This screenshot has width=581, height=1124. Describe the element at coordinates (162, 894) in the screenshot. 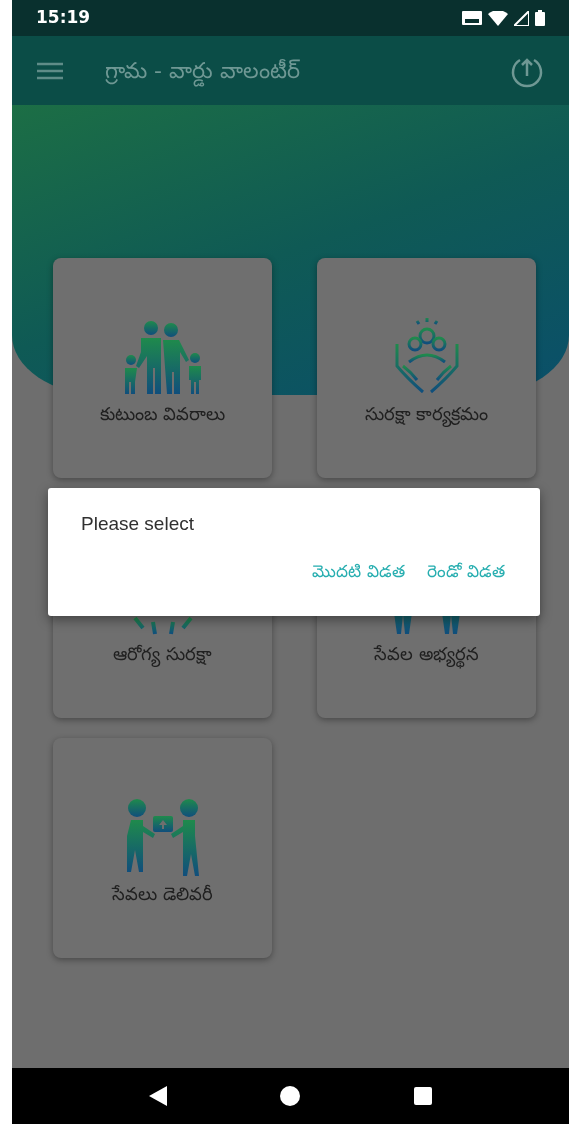

I see `tile-label: సేవలు డెలివరీ` at that location.